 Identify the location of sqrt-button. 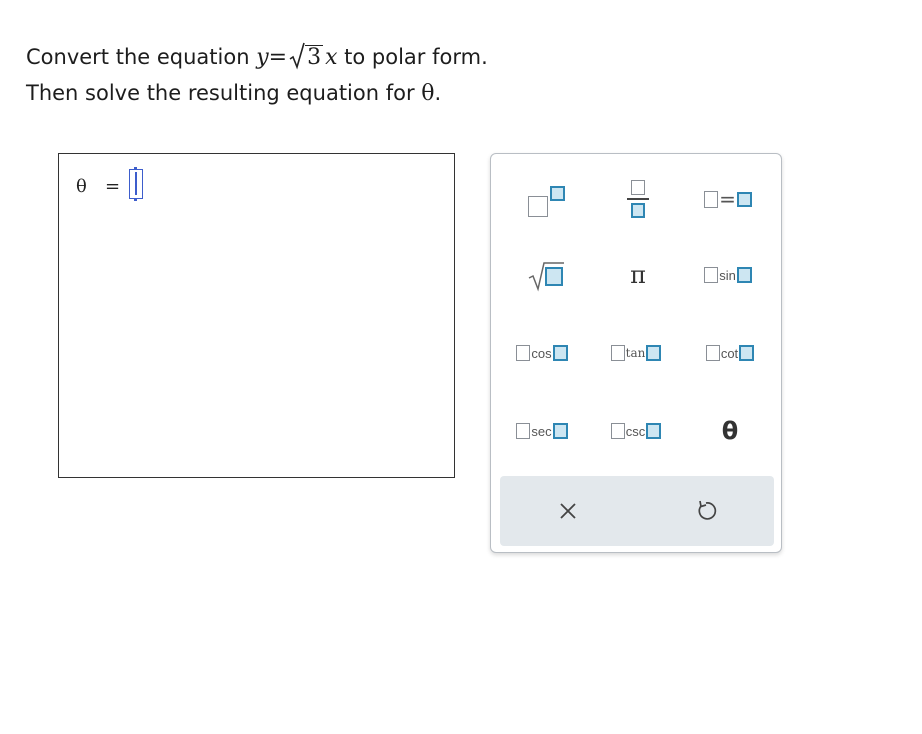
(546, 275).